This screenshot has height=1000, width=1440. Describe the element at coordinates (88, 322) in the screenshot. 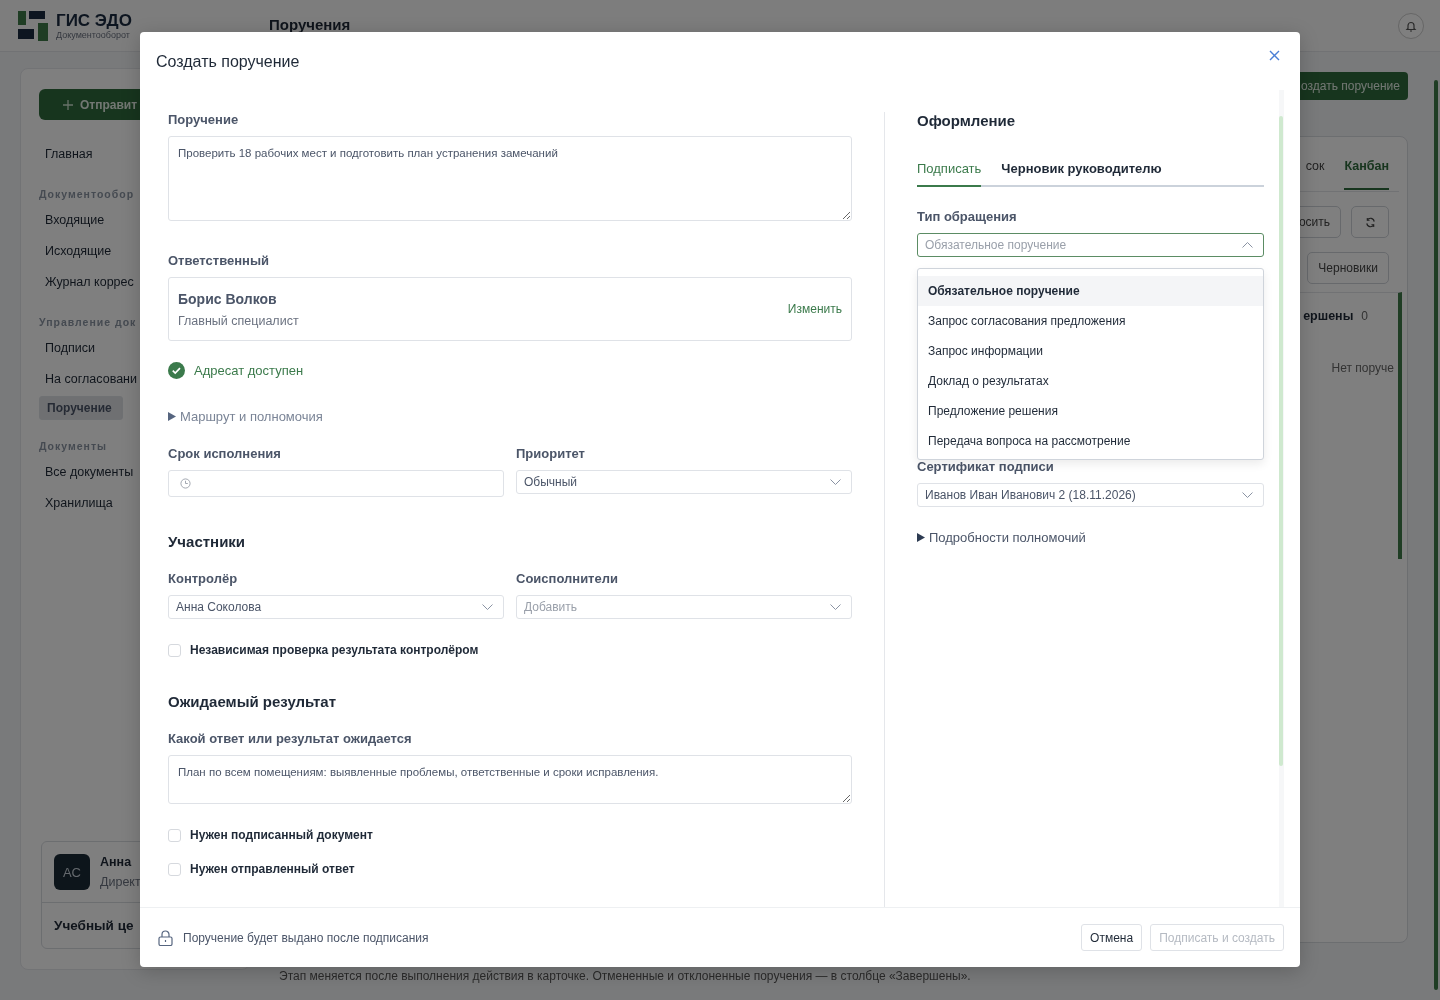

I see `nav-section-title: Управление док` at that location.